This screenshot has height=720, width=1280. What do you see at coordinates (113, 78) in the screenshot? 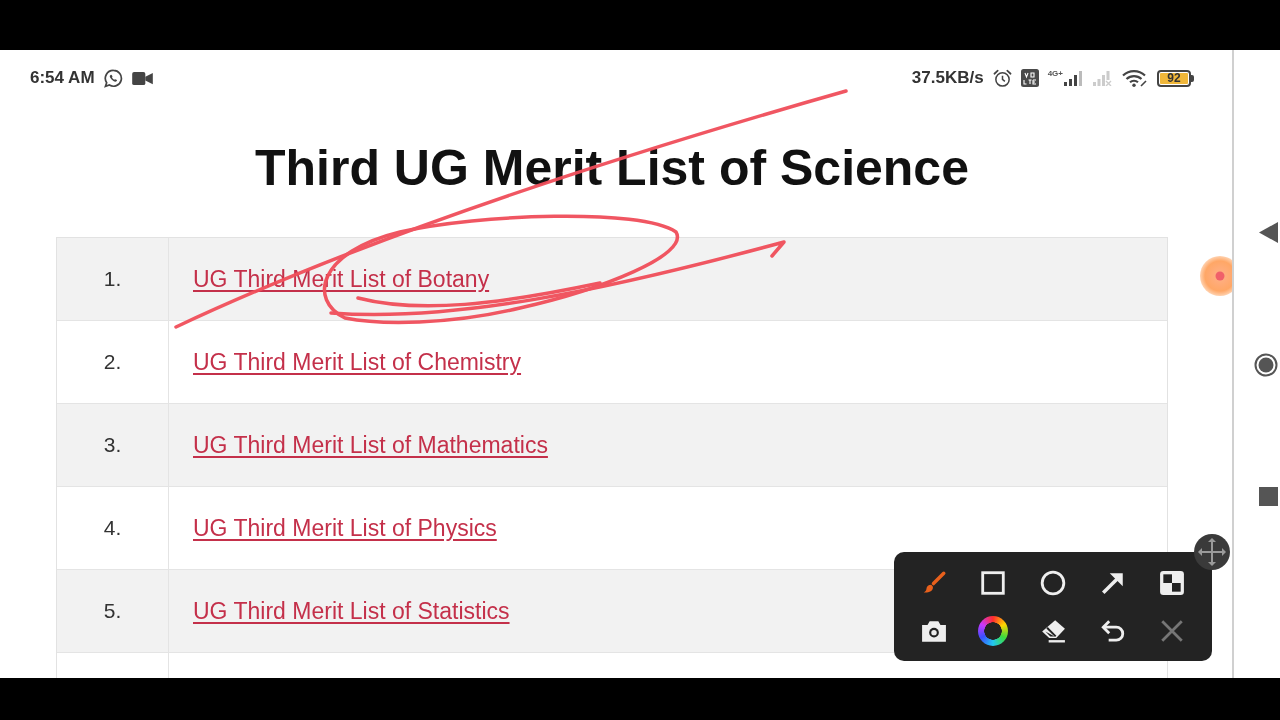
I see `chat-bubble-phone-icon` at bounding box center [113, 78].